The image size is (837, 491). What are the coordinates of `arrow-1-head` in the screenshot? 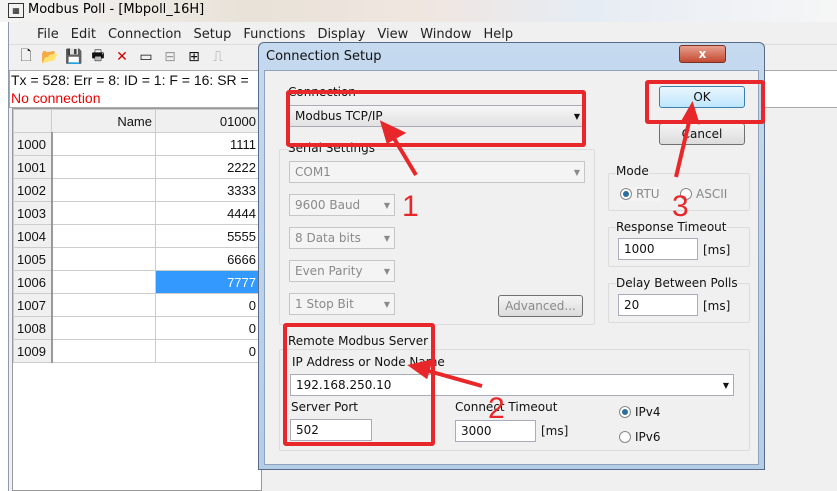 It's located at (393, 132).